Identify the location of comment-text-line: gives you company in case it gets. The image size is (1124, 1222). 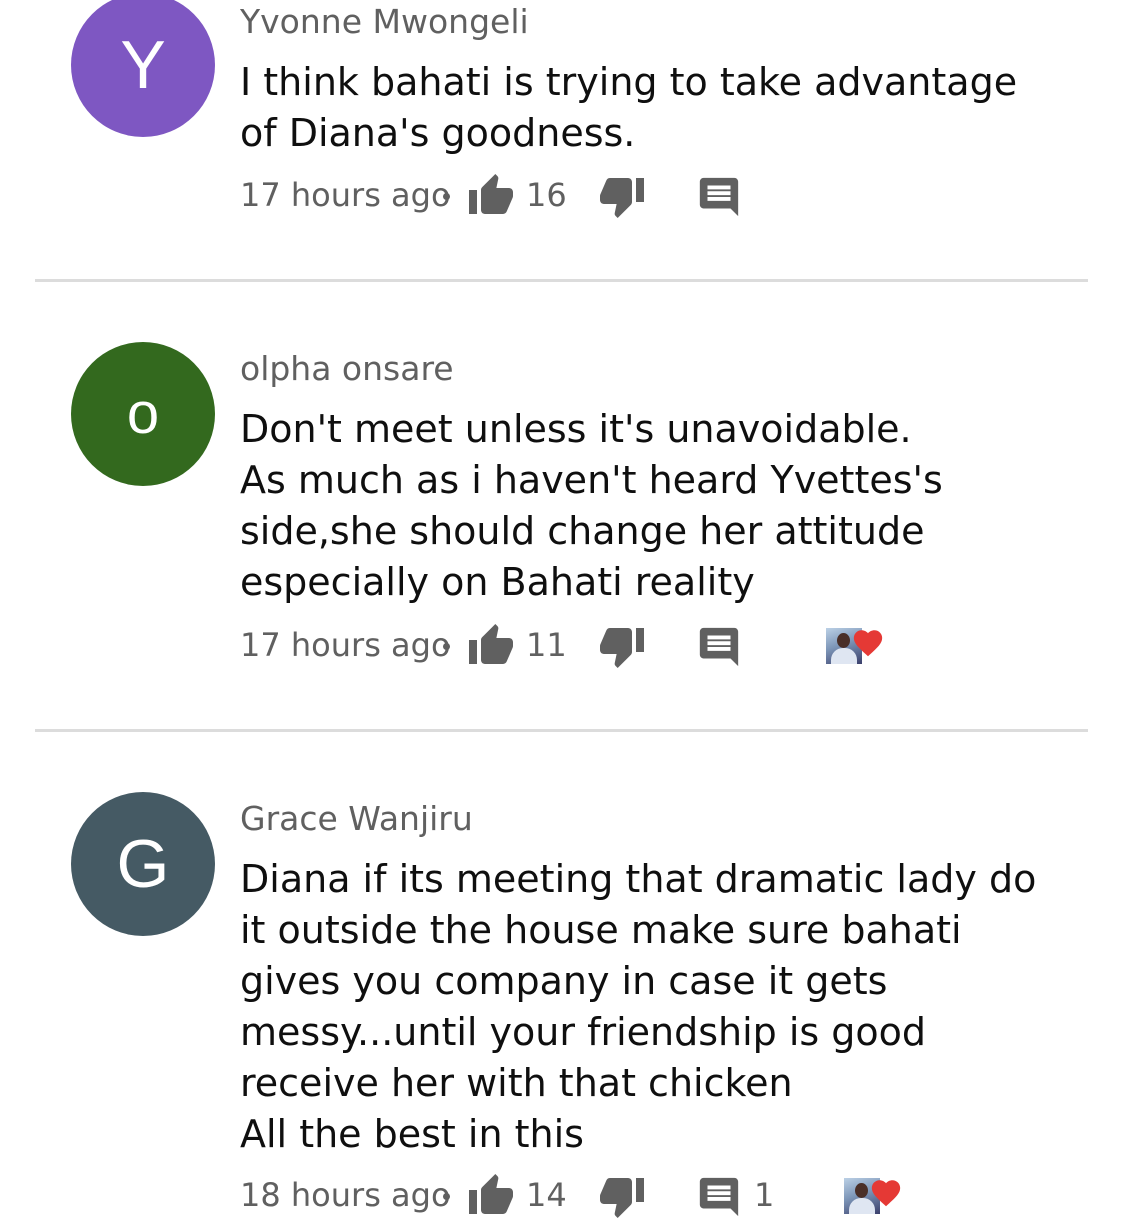
(564, 981).